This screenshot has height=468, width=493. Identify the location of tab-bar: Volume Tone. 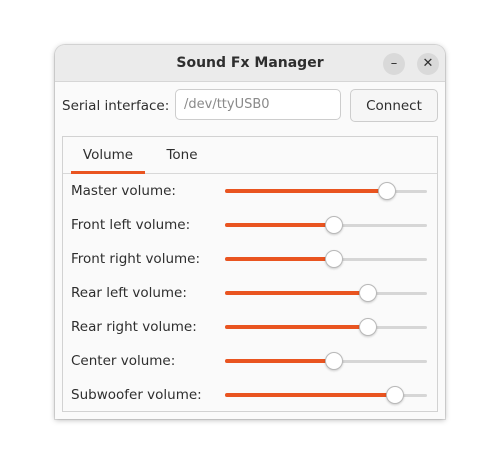
(250, 155).